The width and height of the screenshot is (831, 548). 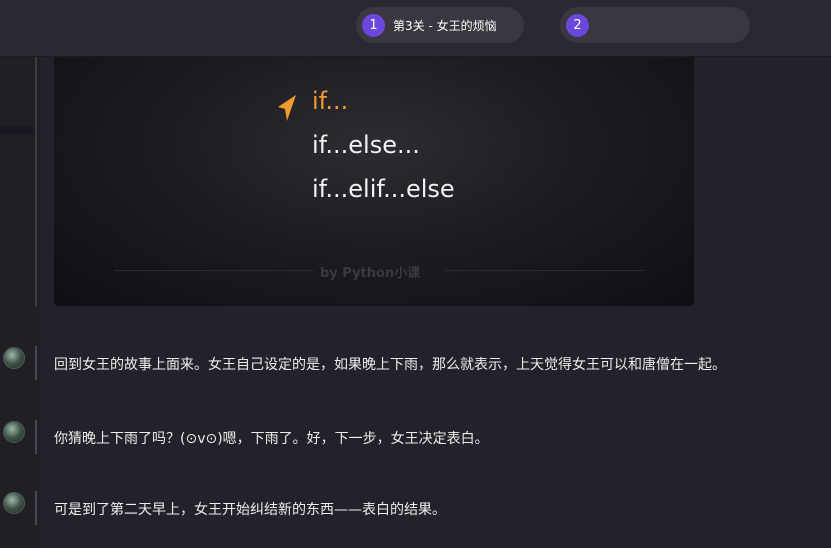 What do you see at coordinates (250, 510) in the screenshot?
I see `message-text: 可是到了第二天早上，女王开始纠结新的东西——表白的结果。` at bounding box center [250, 510].